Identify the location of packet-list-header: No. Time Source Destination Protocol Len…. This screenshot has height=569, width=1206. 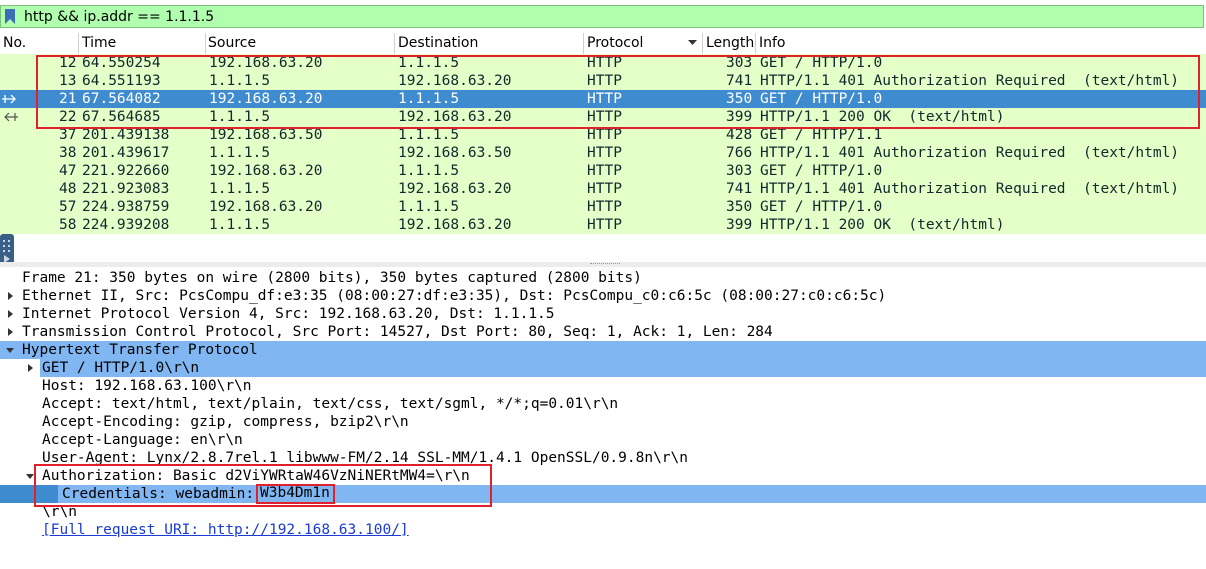
(603, 44).